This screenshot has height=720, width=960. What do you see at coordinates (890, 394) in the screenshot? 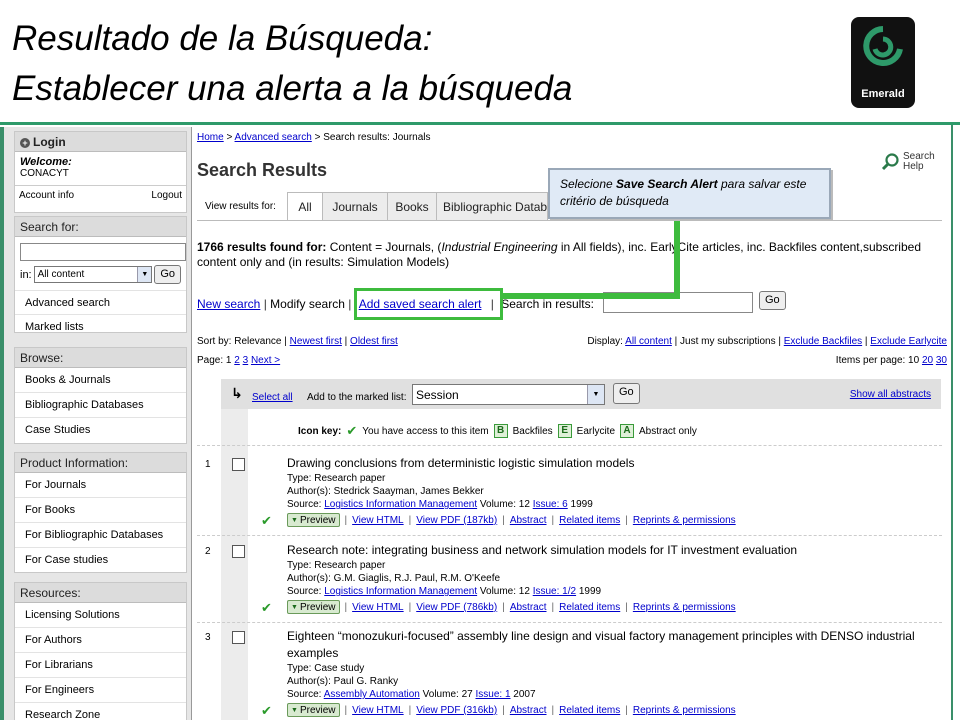
I see `show-all-abstracts-link: Show all abstracts` at bounding box center [890, 394].